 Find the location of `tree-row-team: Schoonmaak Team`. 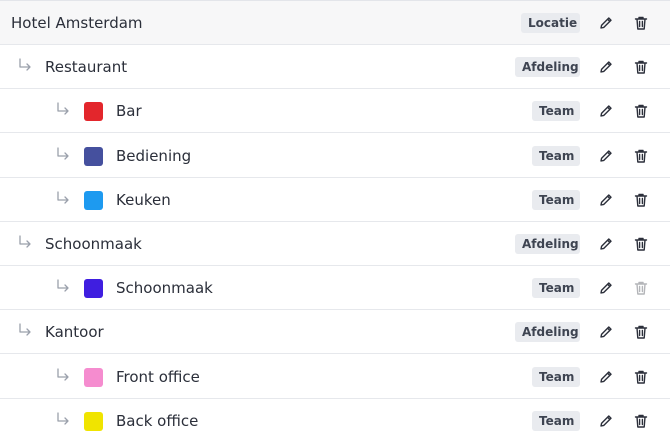

tree-row-team: Schoonmaak Team is located at coordinates (335, 288).